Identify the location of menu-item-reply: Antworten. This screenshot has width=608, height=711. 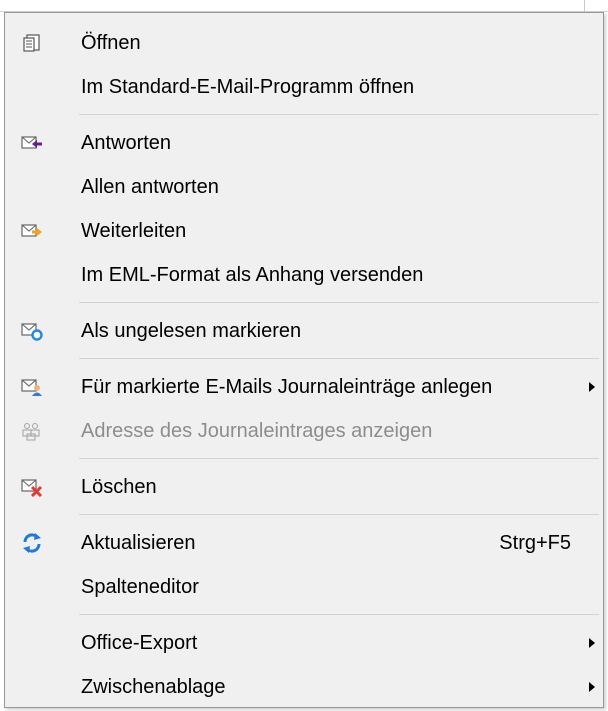
(304, 143).